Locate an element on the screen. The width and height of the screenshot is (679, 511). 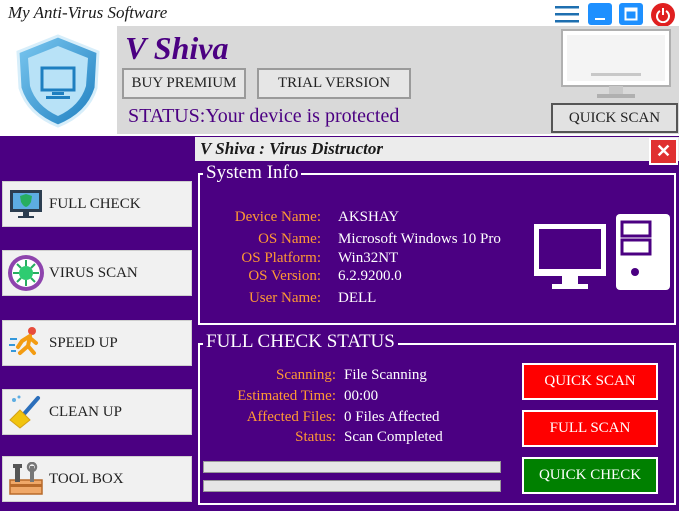
main-title: V Shiva : Virus Distructor is located at coordinates (291, 148).